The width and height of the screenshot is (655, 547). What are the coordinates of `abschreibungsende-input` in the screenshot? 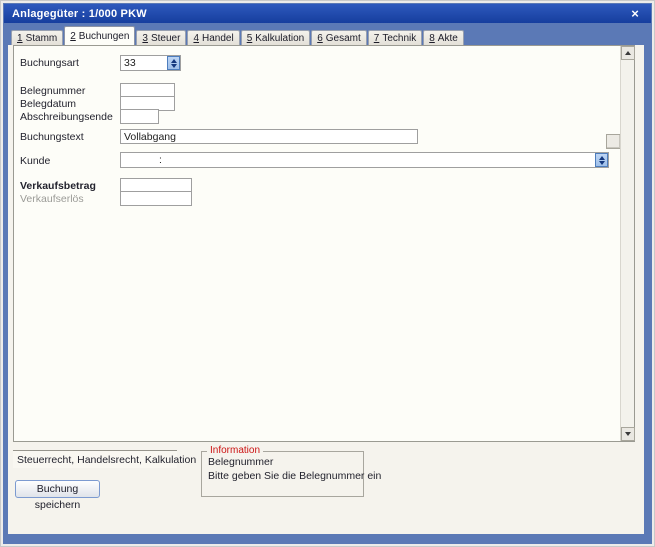 It's located at (139, 116).